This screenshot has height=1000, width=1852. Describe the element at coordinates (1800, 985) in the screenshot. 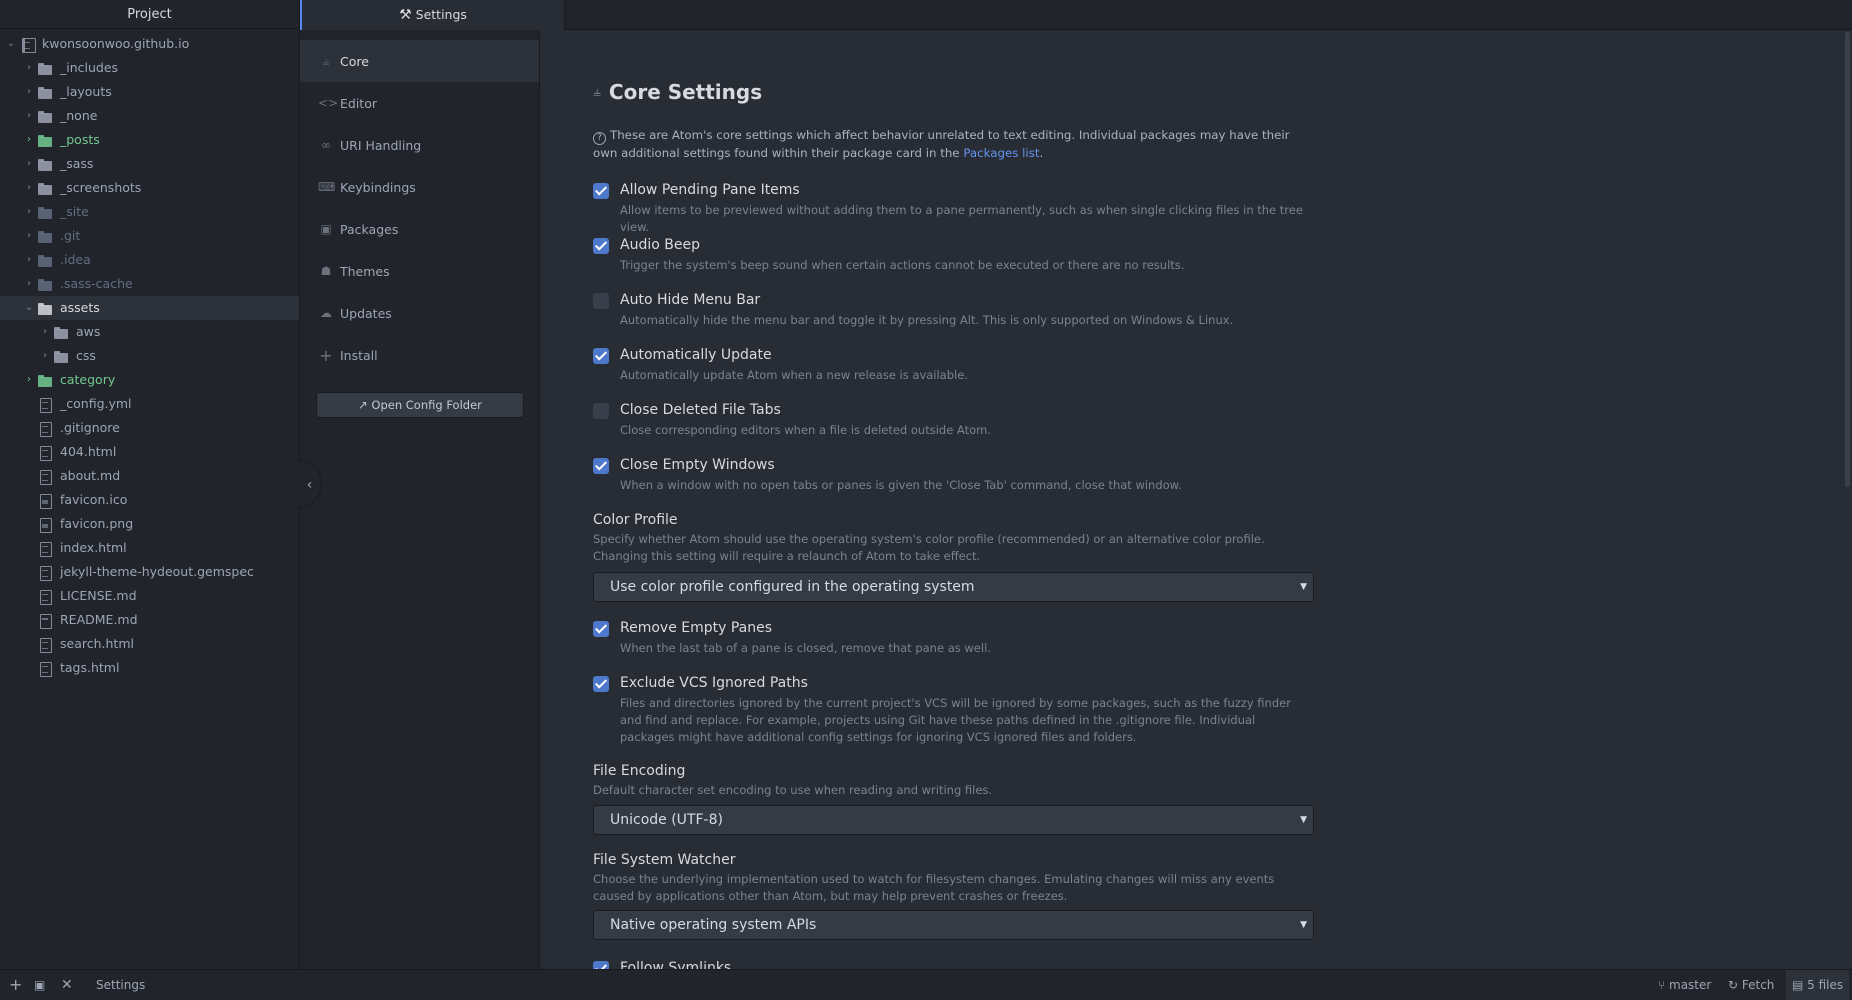

I see `diff-icon: ▤` at that location.